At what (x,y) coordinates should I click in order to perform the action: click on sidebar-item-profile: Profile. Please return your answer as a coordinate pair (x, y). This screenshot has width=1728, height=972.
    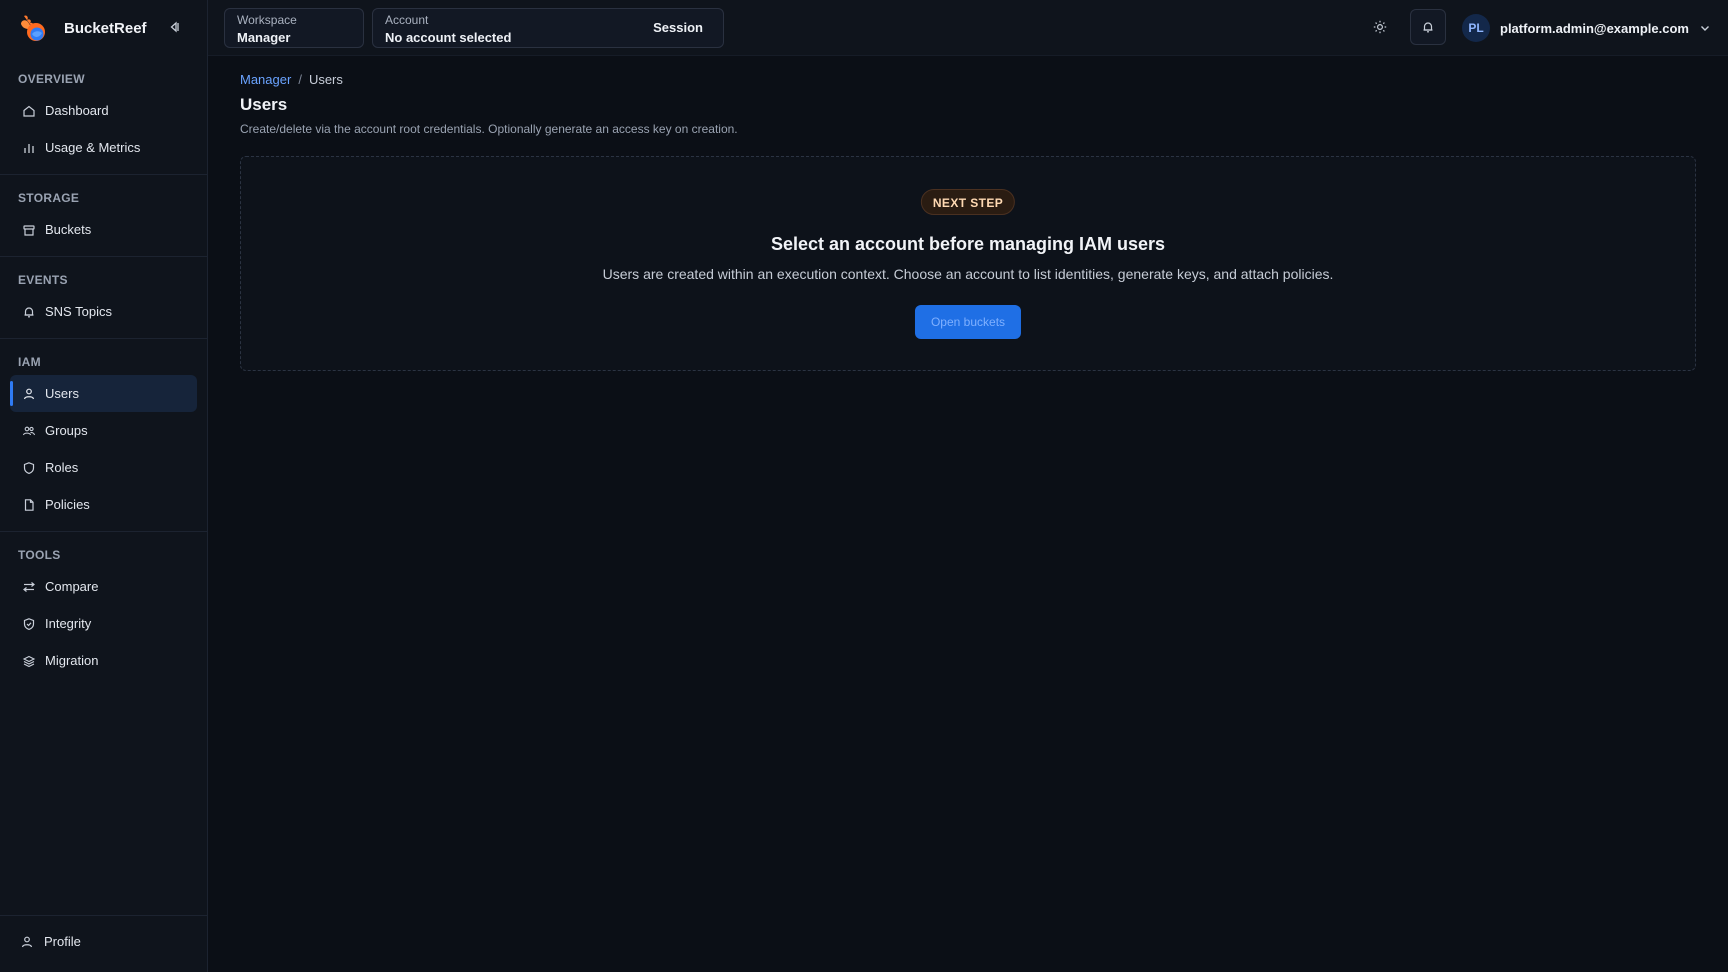
    Looking at the image, I should click on (50, 941).